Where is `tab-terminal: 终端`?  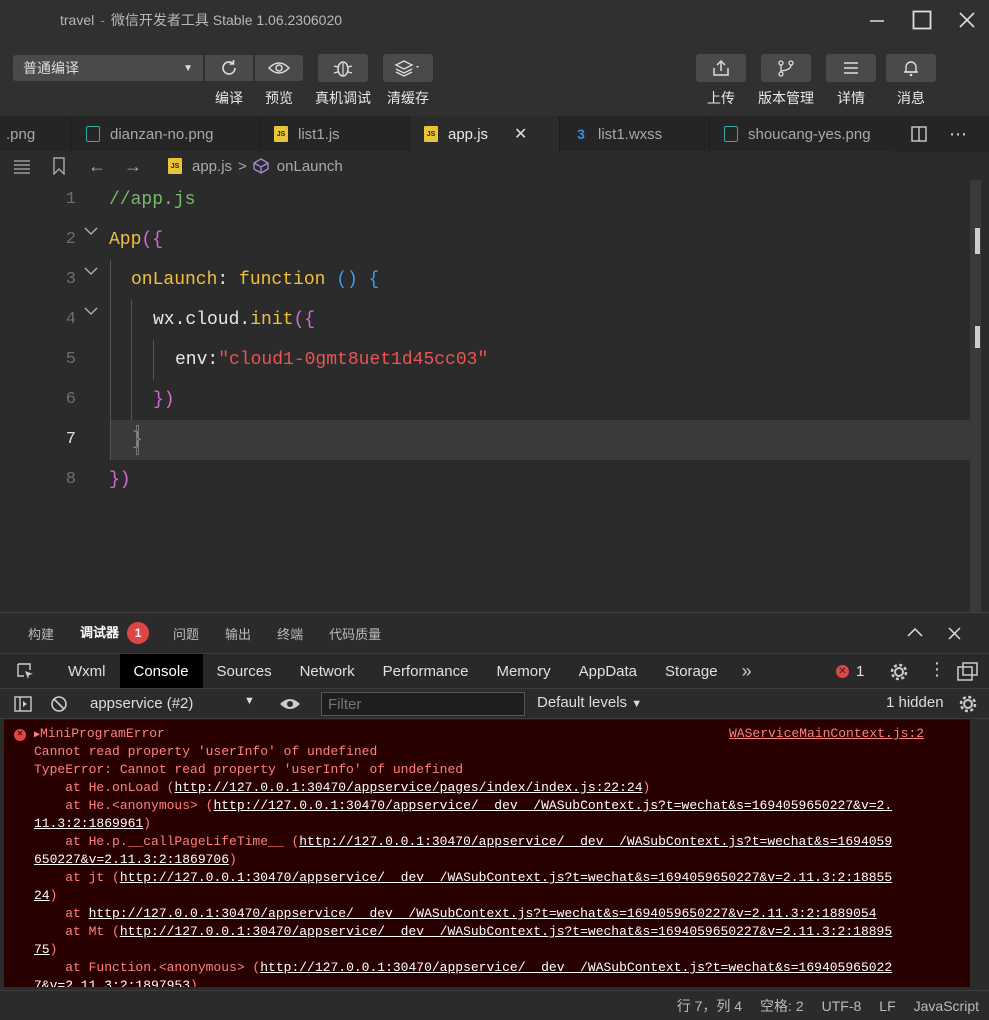
tab-terminal: 终端 is located at coordinates (290, 633).